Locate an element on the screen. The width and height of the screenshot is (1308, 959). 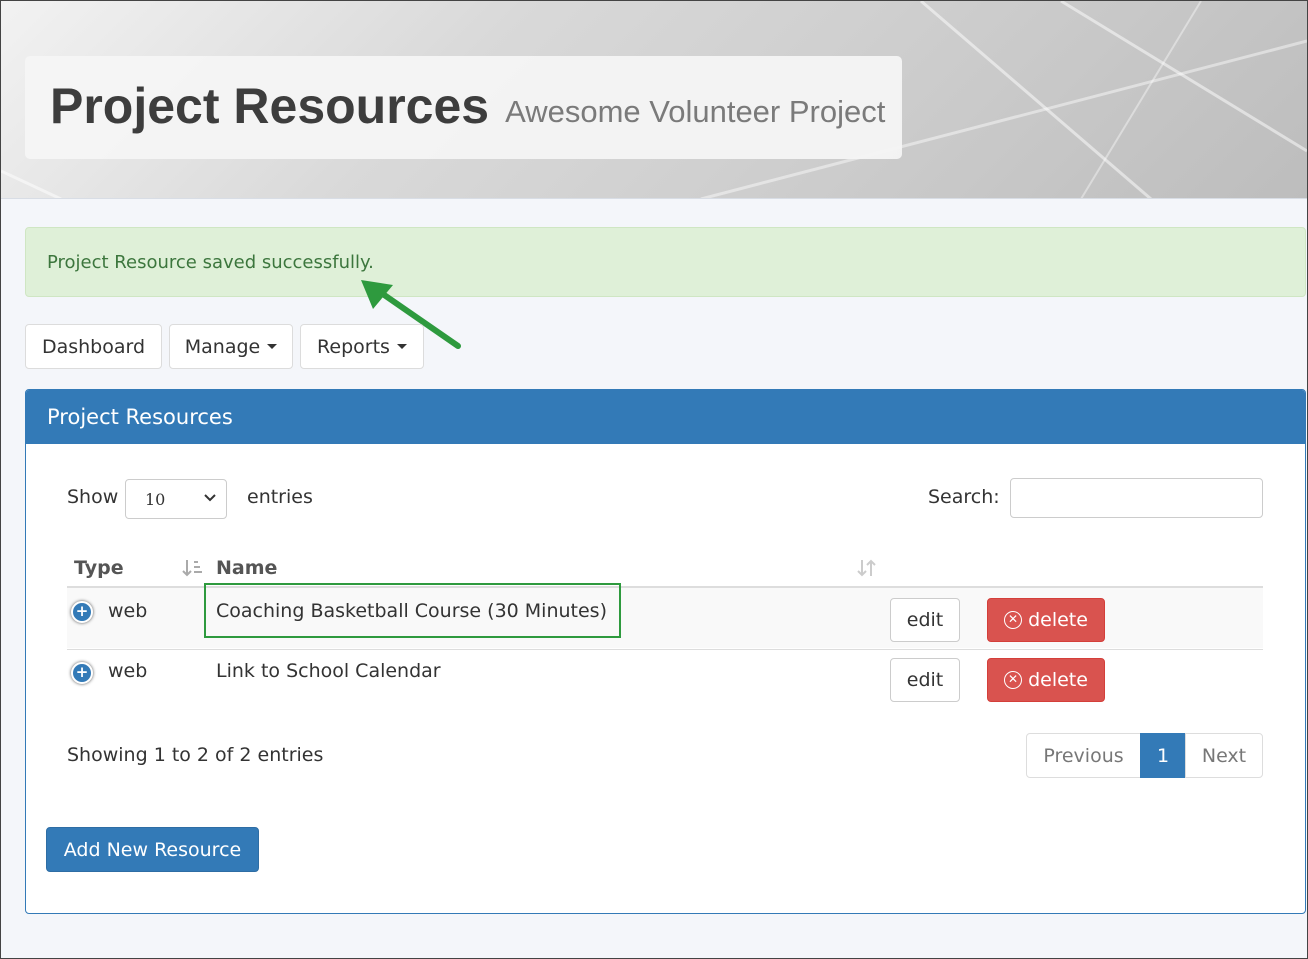
page-subtitle: Awesome Volunteer Project is located at coordinates (695, 111).